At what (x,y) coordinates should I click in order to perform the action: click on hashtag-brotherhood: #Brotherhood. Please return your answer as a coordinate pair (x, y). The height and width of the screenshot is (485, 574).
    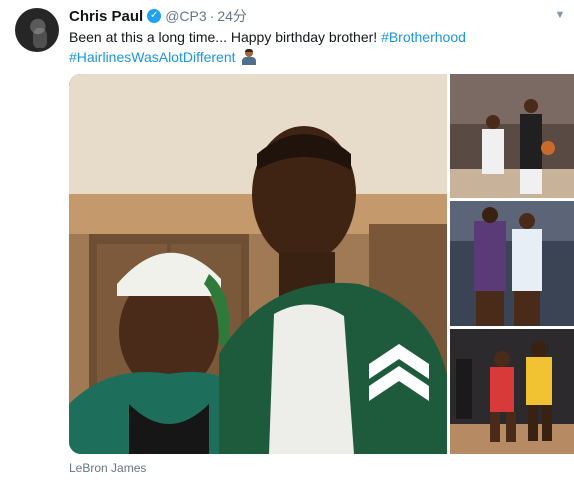
    Looking at the image, I should click on (423, 37).